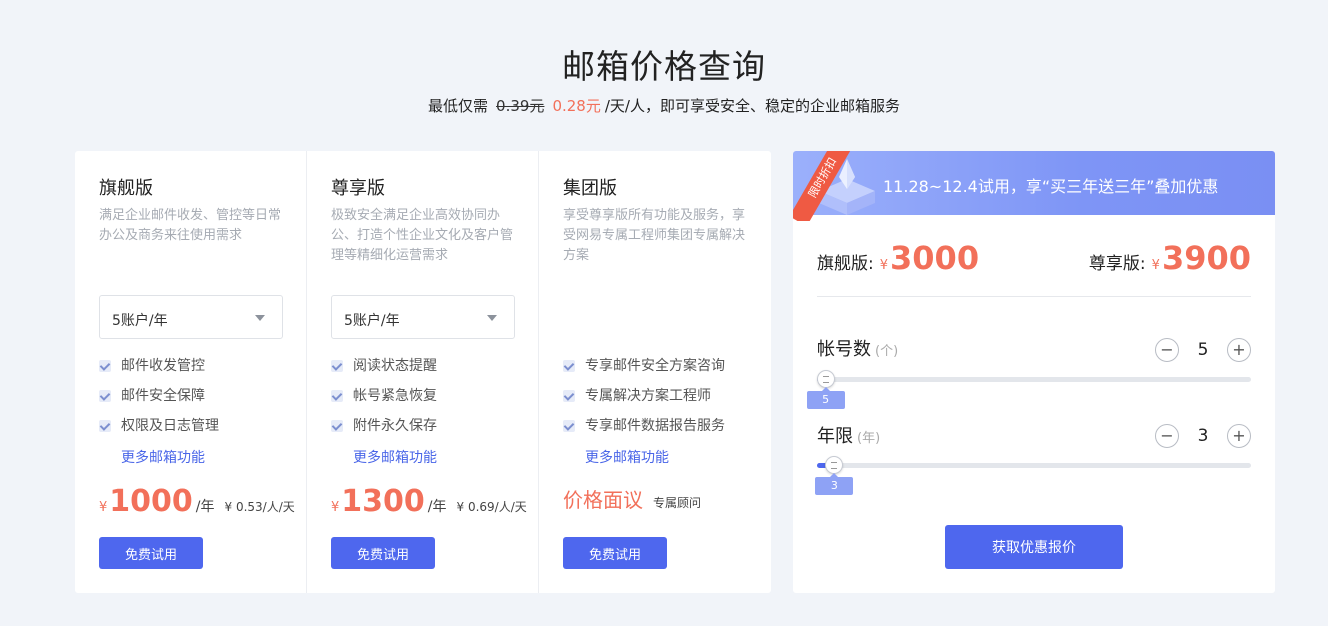 This screenshot has height=626, width=1328. Describe the element at coordinates (395, 396) in the screenshot. I see `feature-label: 帐号紧急恢复` at that location.